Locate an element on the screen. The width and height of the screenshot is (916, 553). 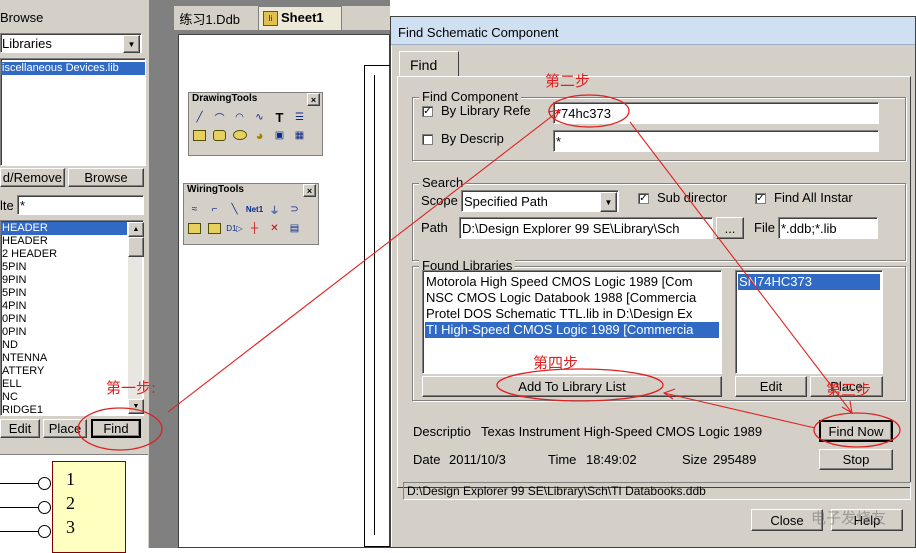
step3-annotation: 第三步 is located at coordinates (849, 390).